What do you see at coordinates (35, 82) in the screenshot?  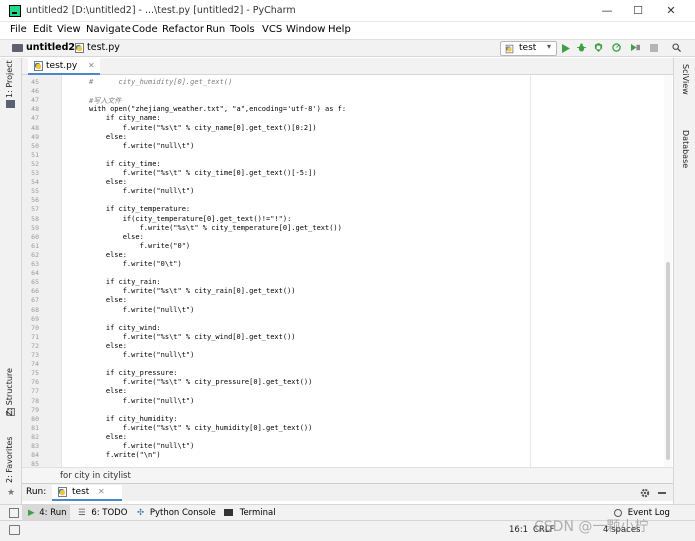 I see `line-number: 45` at bounding box center [35, 82].